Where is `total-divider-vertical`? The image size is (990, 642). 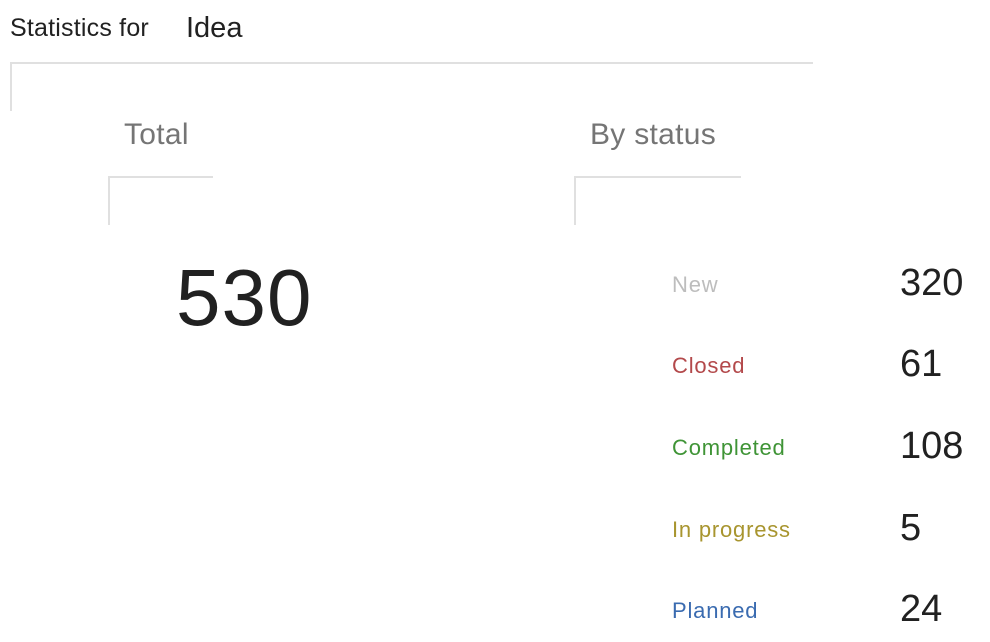
total-divider-vertical is located at coordinates (109, 200).